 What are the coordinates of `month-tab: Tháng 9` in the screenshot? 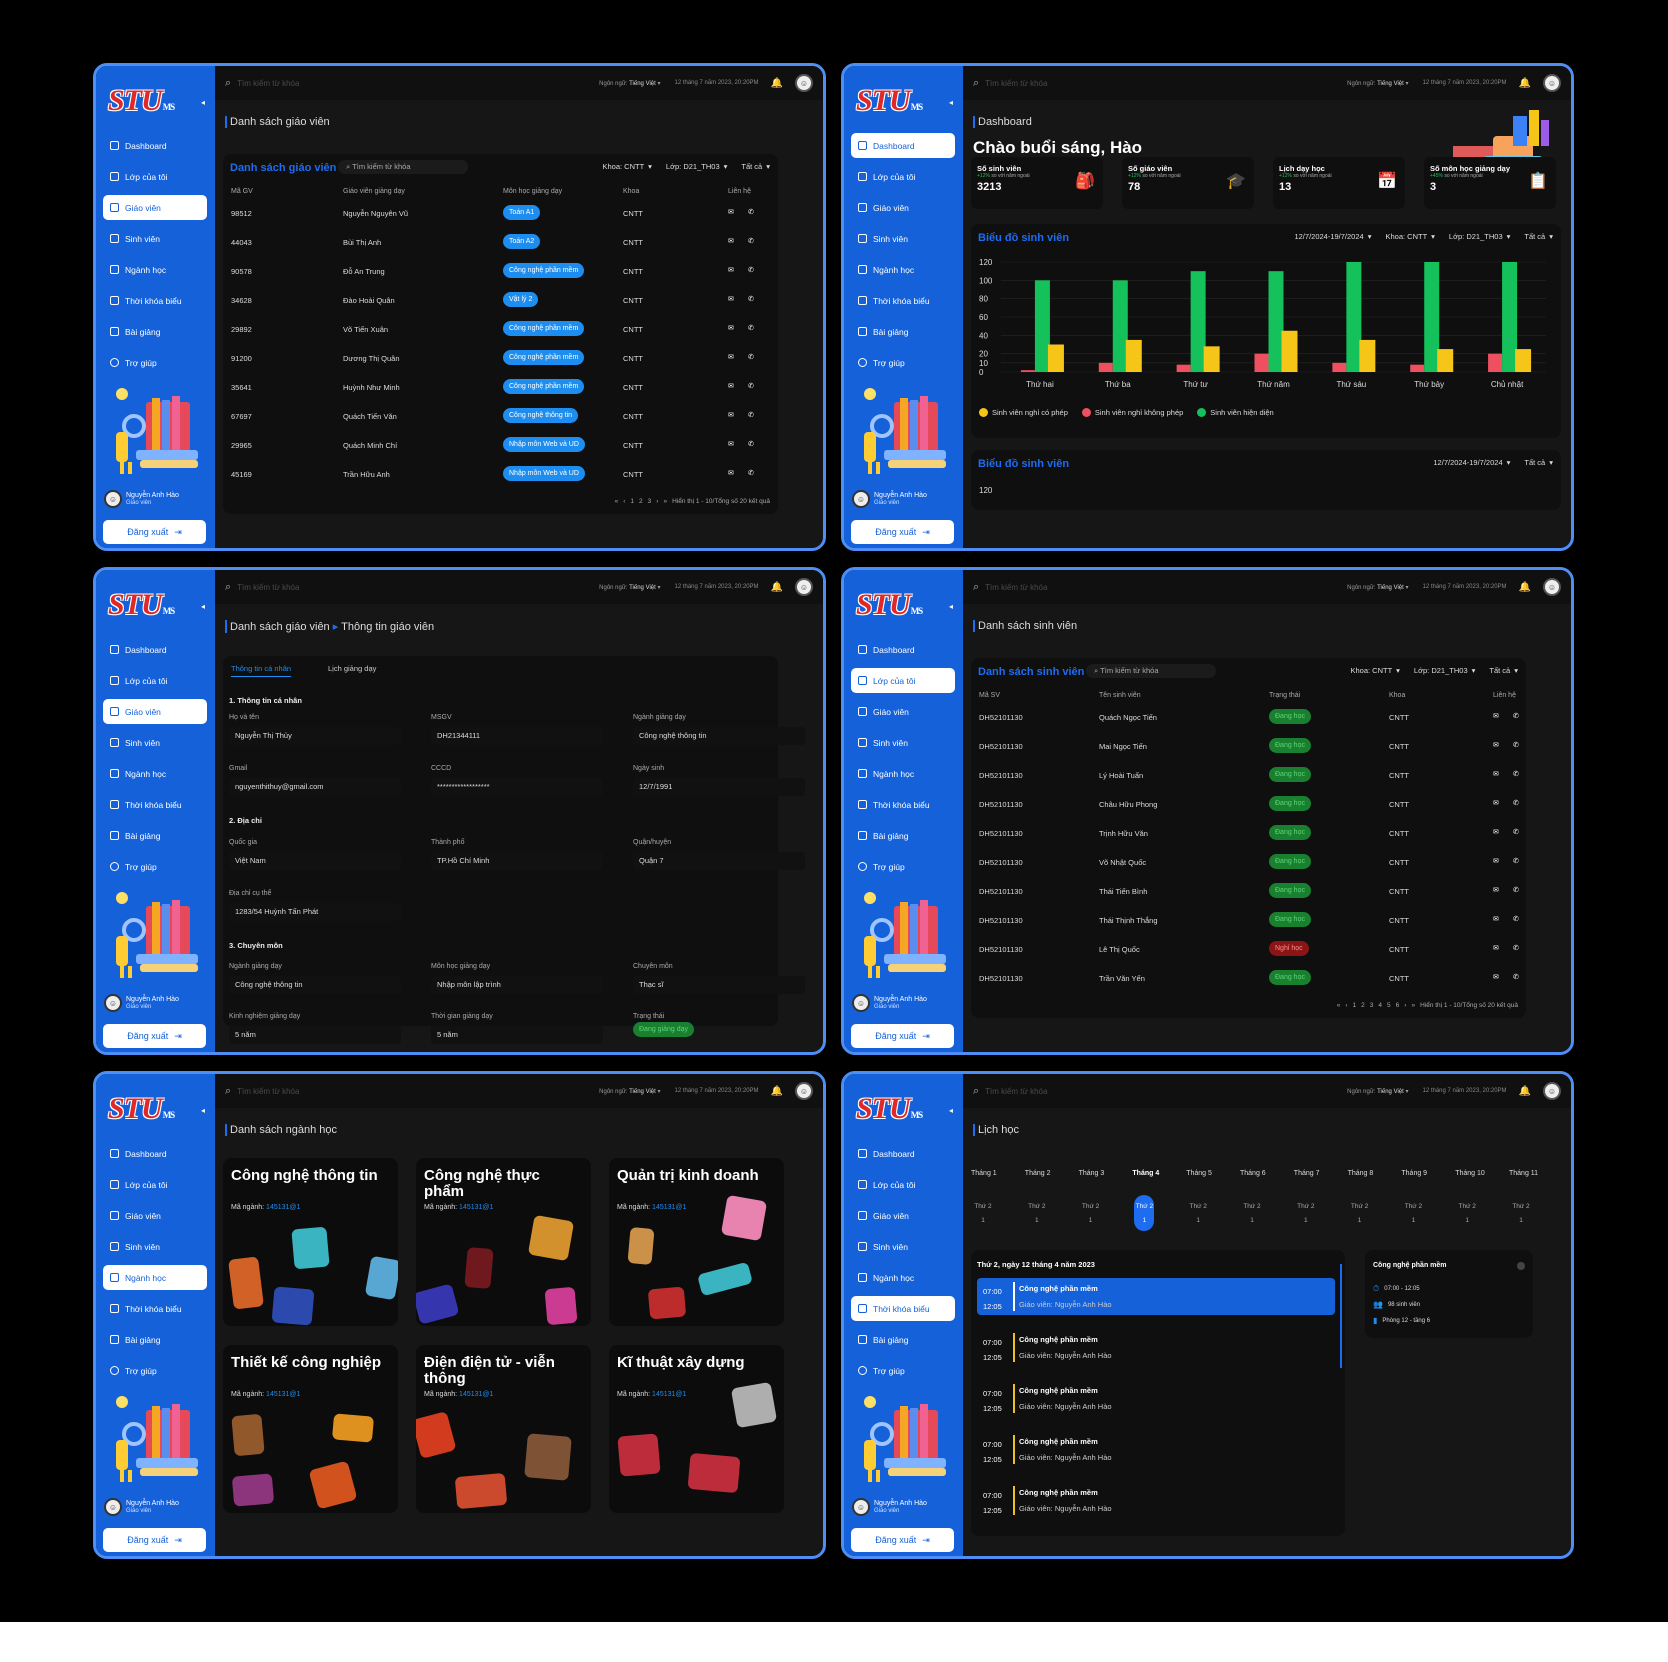 It's located at (1414, 1173).